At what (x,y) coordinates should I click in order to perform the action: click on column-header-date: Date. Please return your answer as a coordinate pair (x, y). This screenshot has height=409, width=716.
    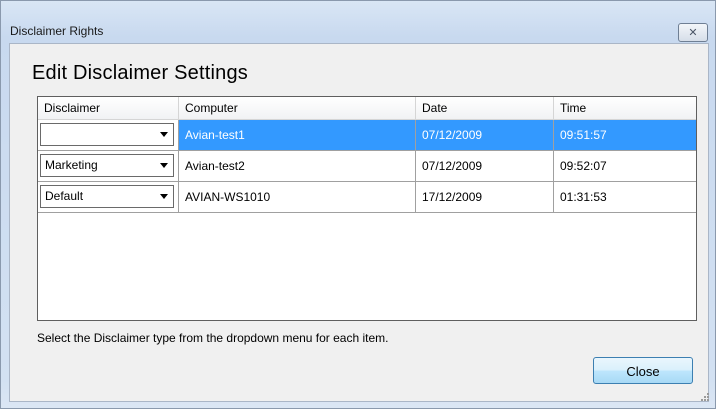
    Looking at the image, I should click on (485, 108).